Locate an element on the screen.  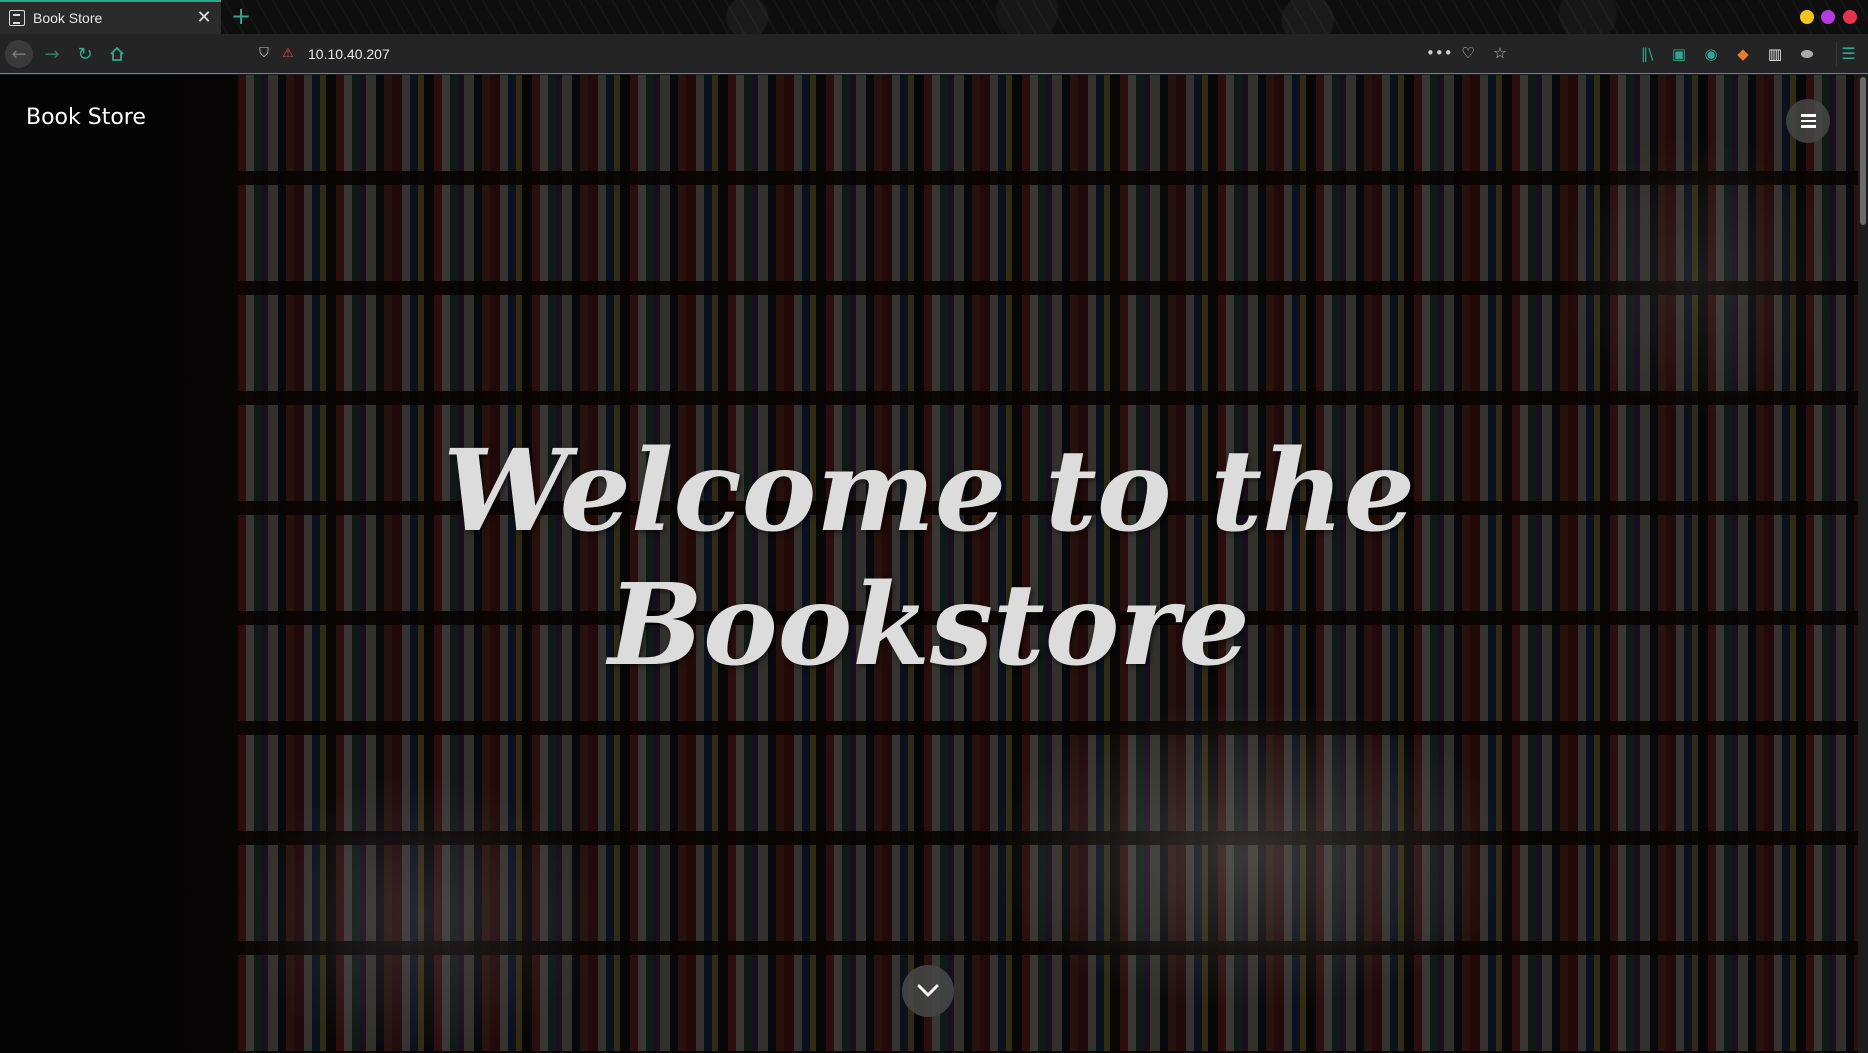
tab-title: Book Store is located at coordinates (68, 18).